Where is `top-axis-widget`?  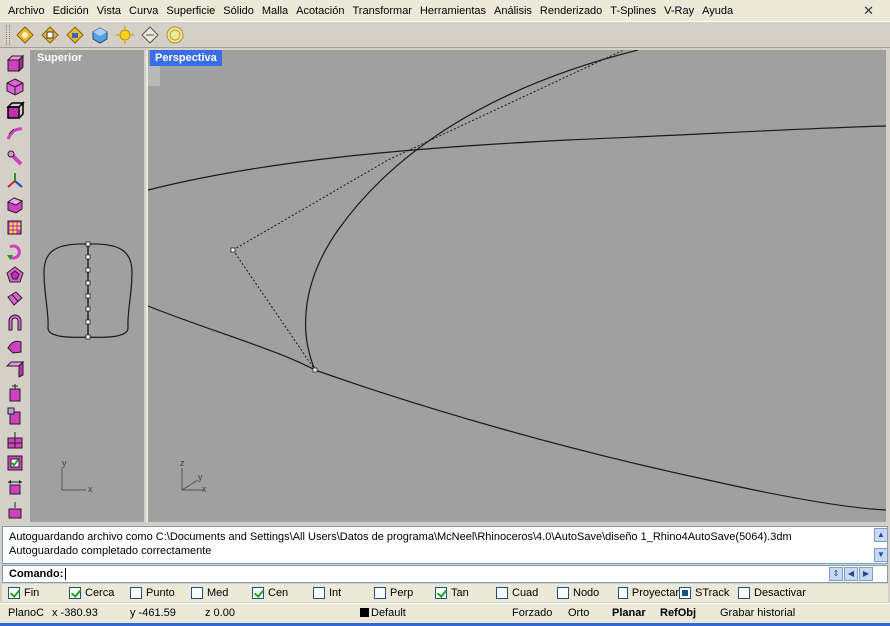
top-axis-widget is located at coordinates (73, 479).